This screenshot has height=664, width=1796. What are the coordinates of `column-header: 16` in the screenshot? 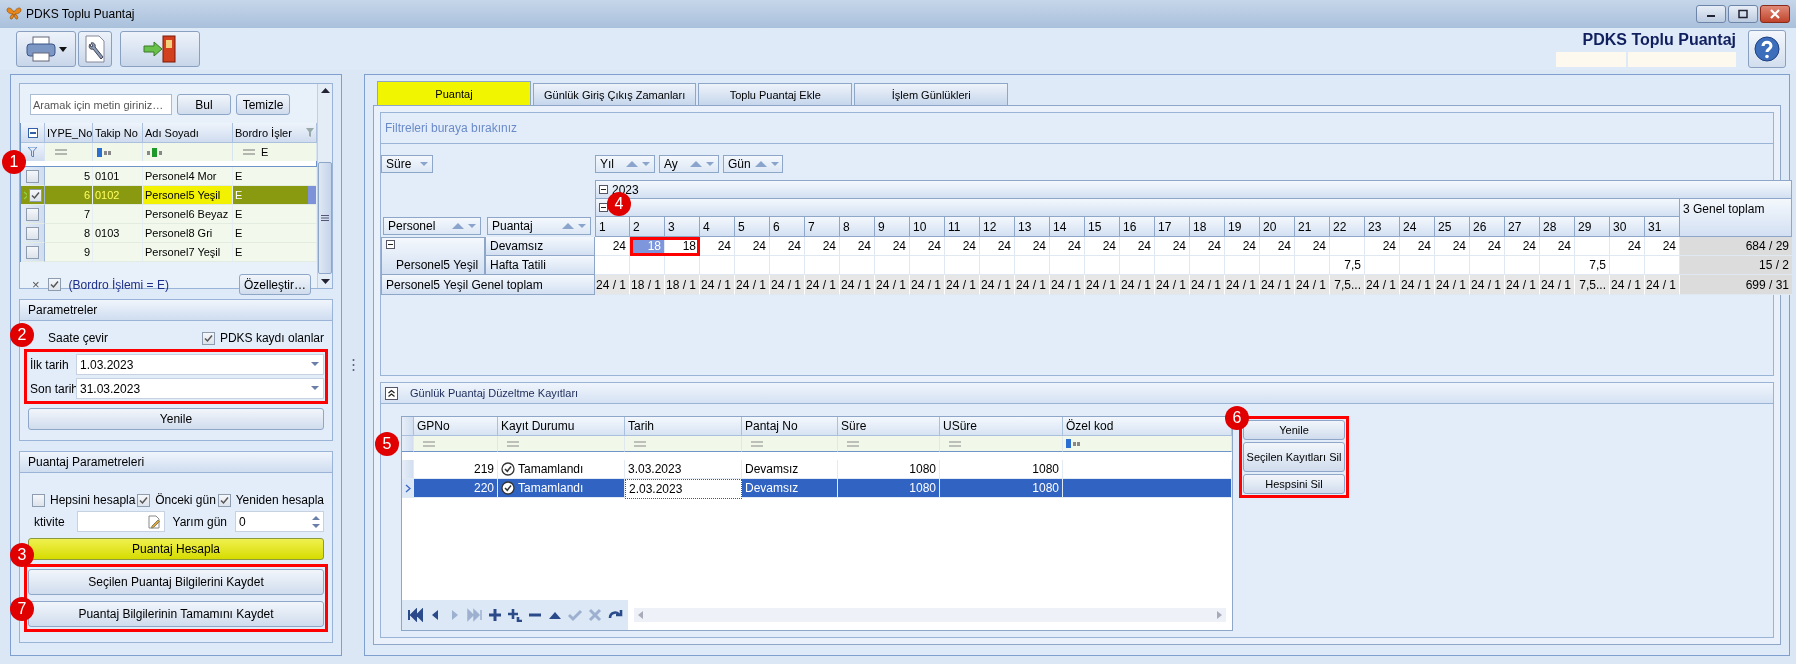 It's located at (1137, 227).